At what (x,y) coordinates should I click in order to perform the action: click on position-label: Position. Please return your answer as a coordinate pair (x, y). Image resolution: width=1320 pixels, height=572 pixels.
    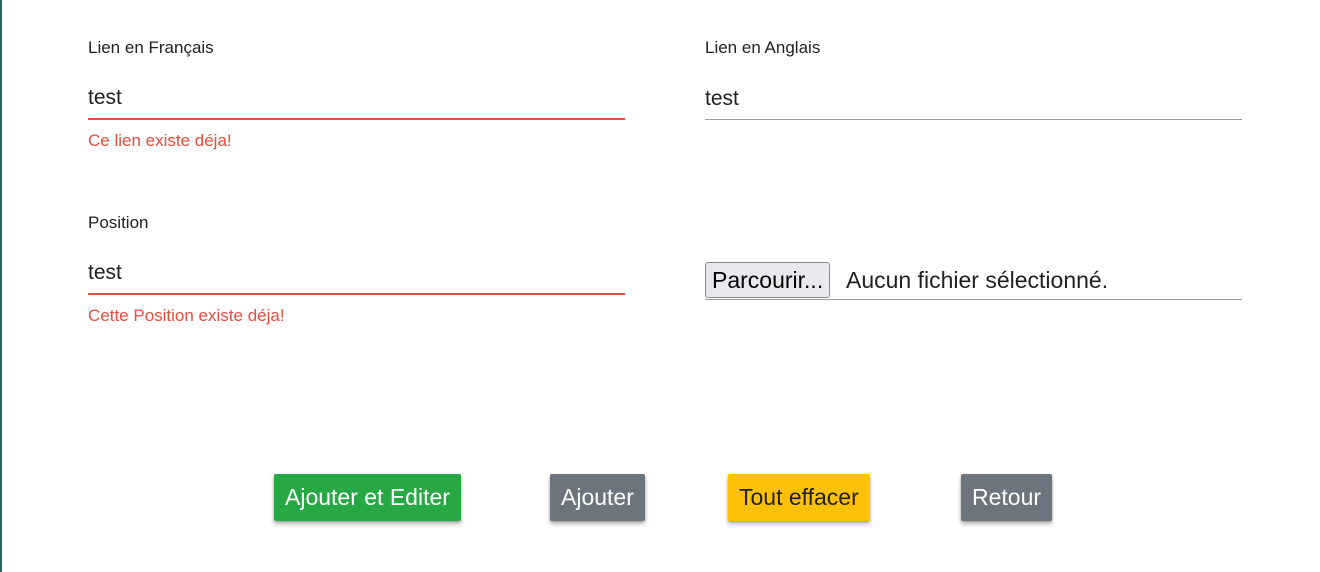
    Looking at the image, I should click on (118, 222).